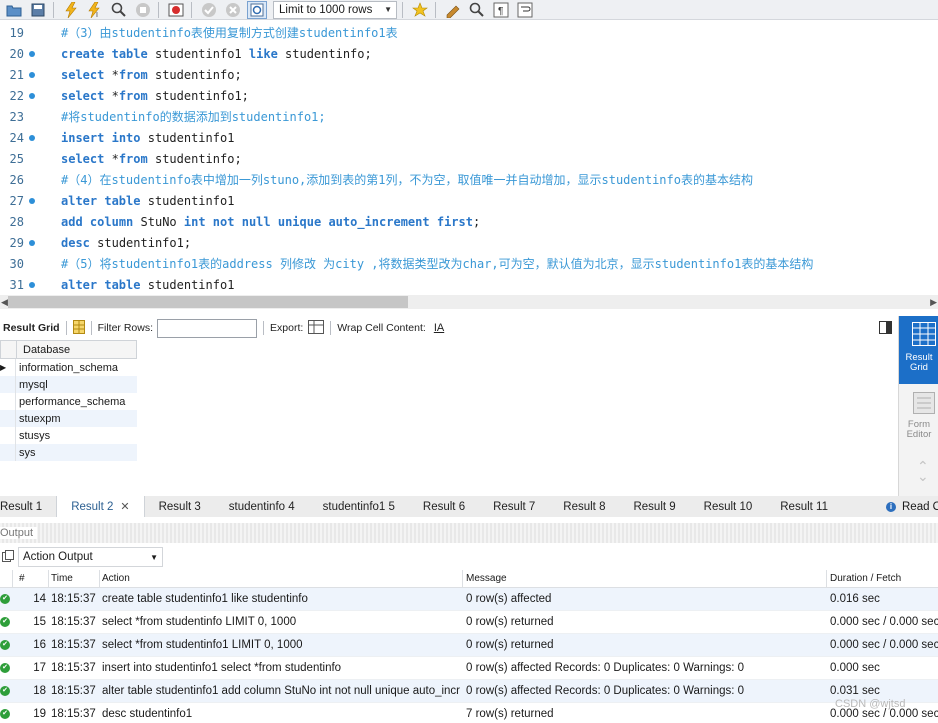 The image size is (938, 723). What do you see at coordinates (262, 506) in the screenshot?
I see `tab-studentinfo-4: studentinfo 4` at bounding box center [262, 506].